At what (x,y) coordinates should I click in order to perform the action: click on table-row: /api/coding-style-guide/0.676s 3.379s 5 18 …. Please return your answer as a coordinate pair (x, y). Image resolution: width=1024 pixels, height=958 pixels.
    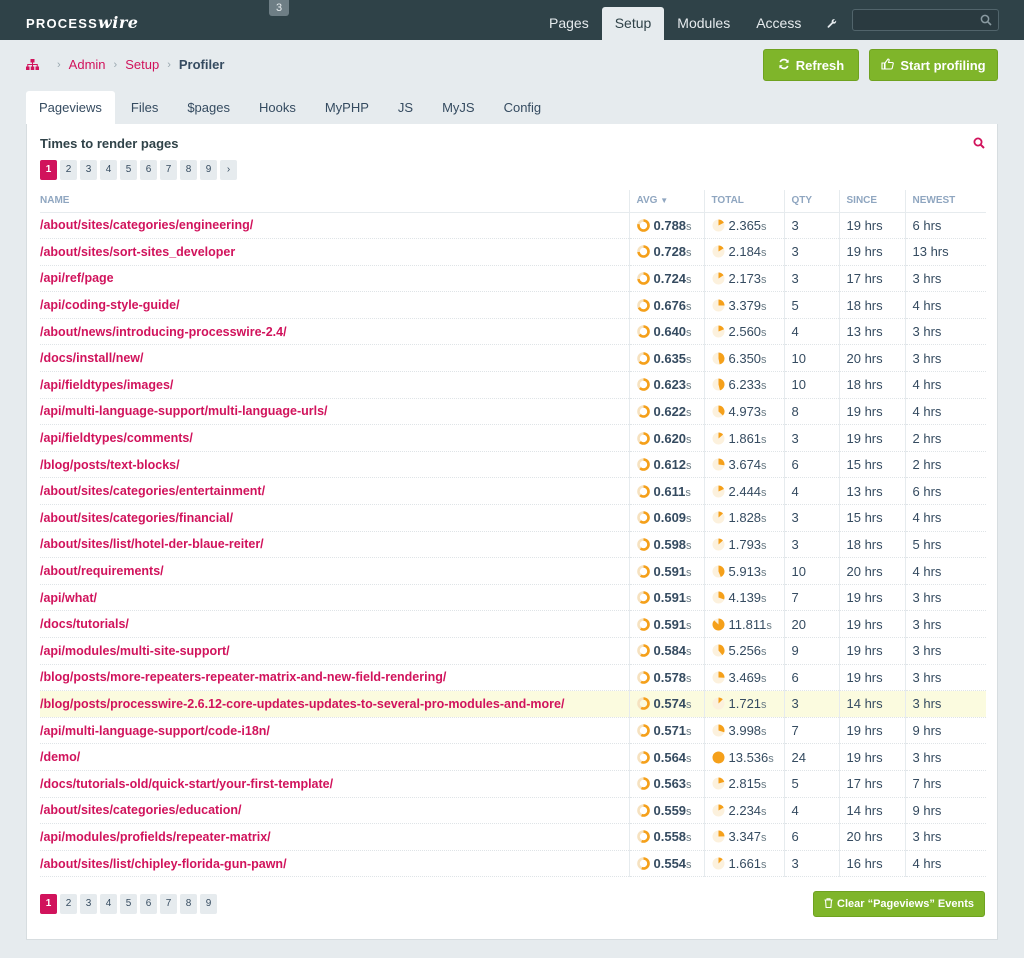
    Looking at the image, I should click on (513, 305).